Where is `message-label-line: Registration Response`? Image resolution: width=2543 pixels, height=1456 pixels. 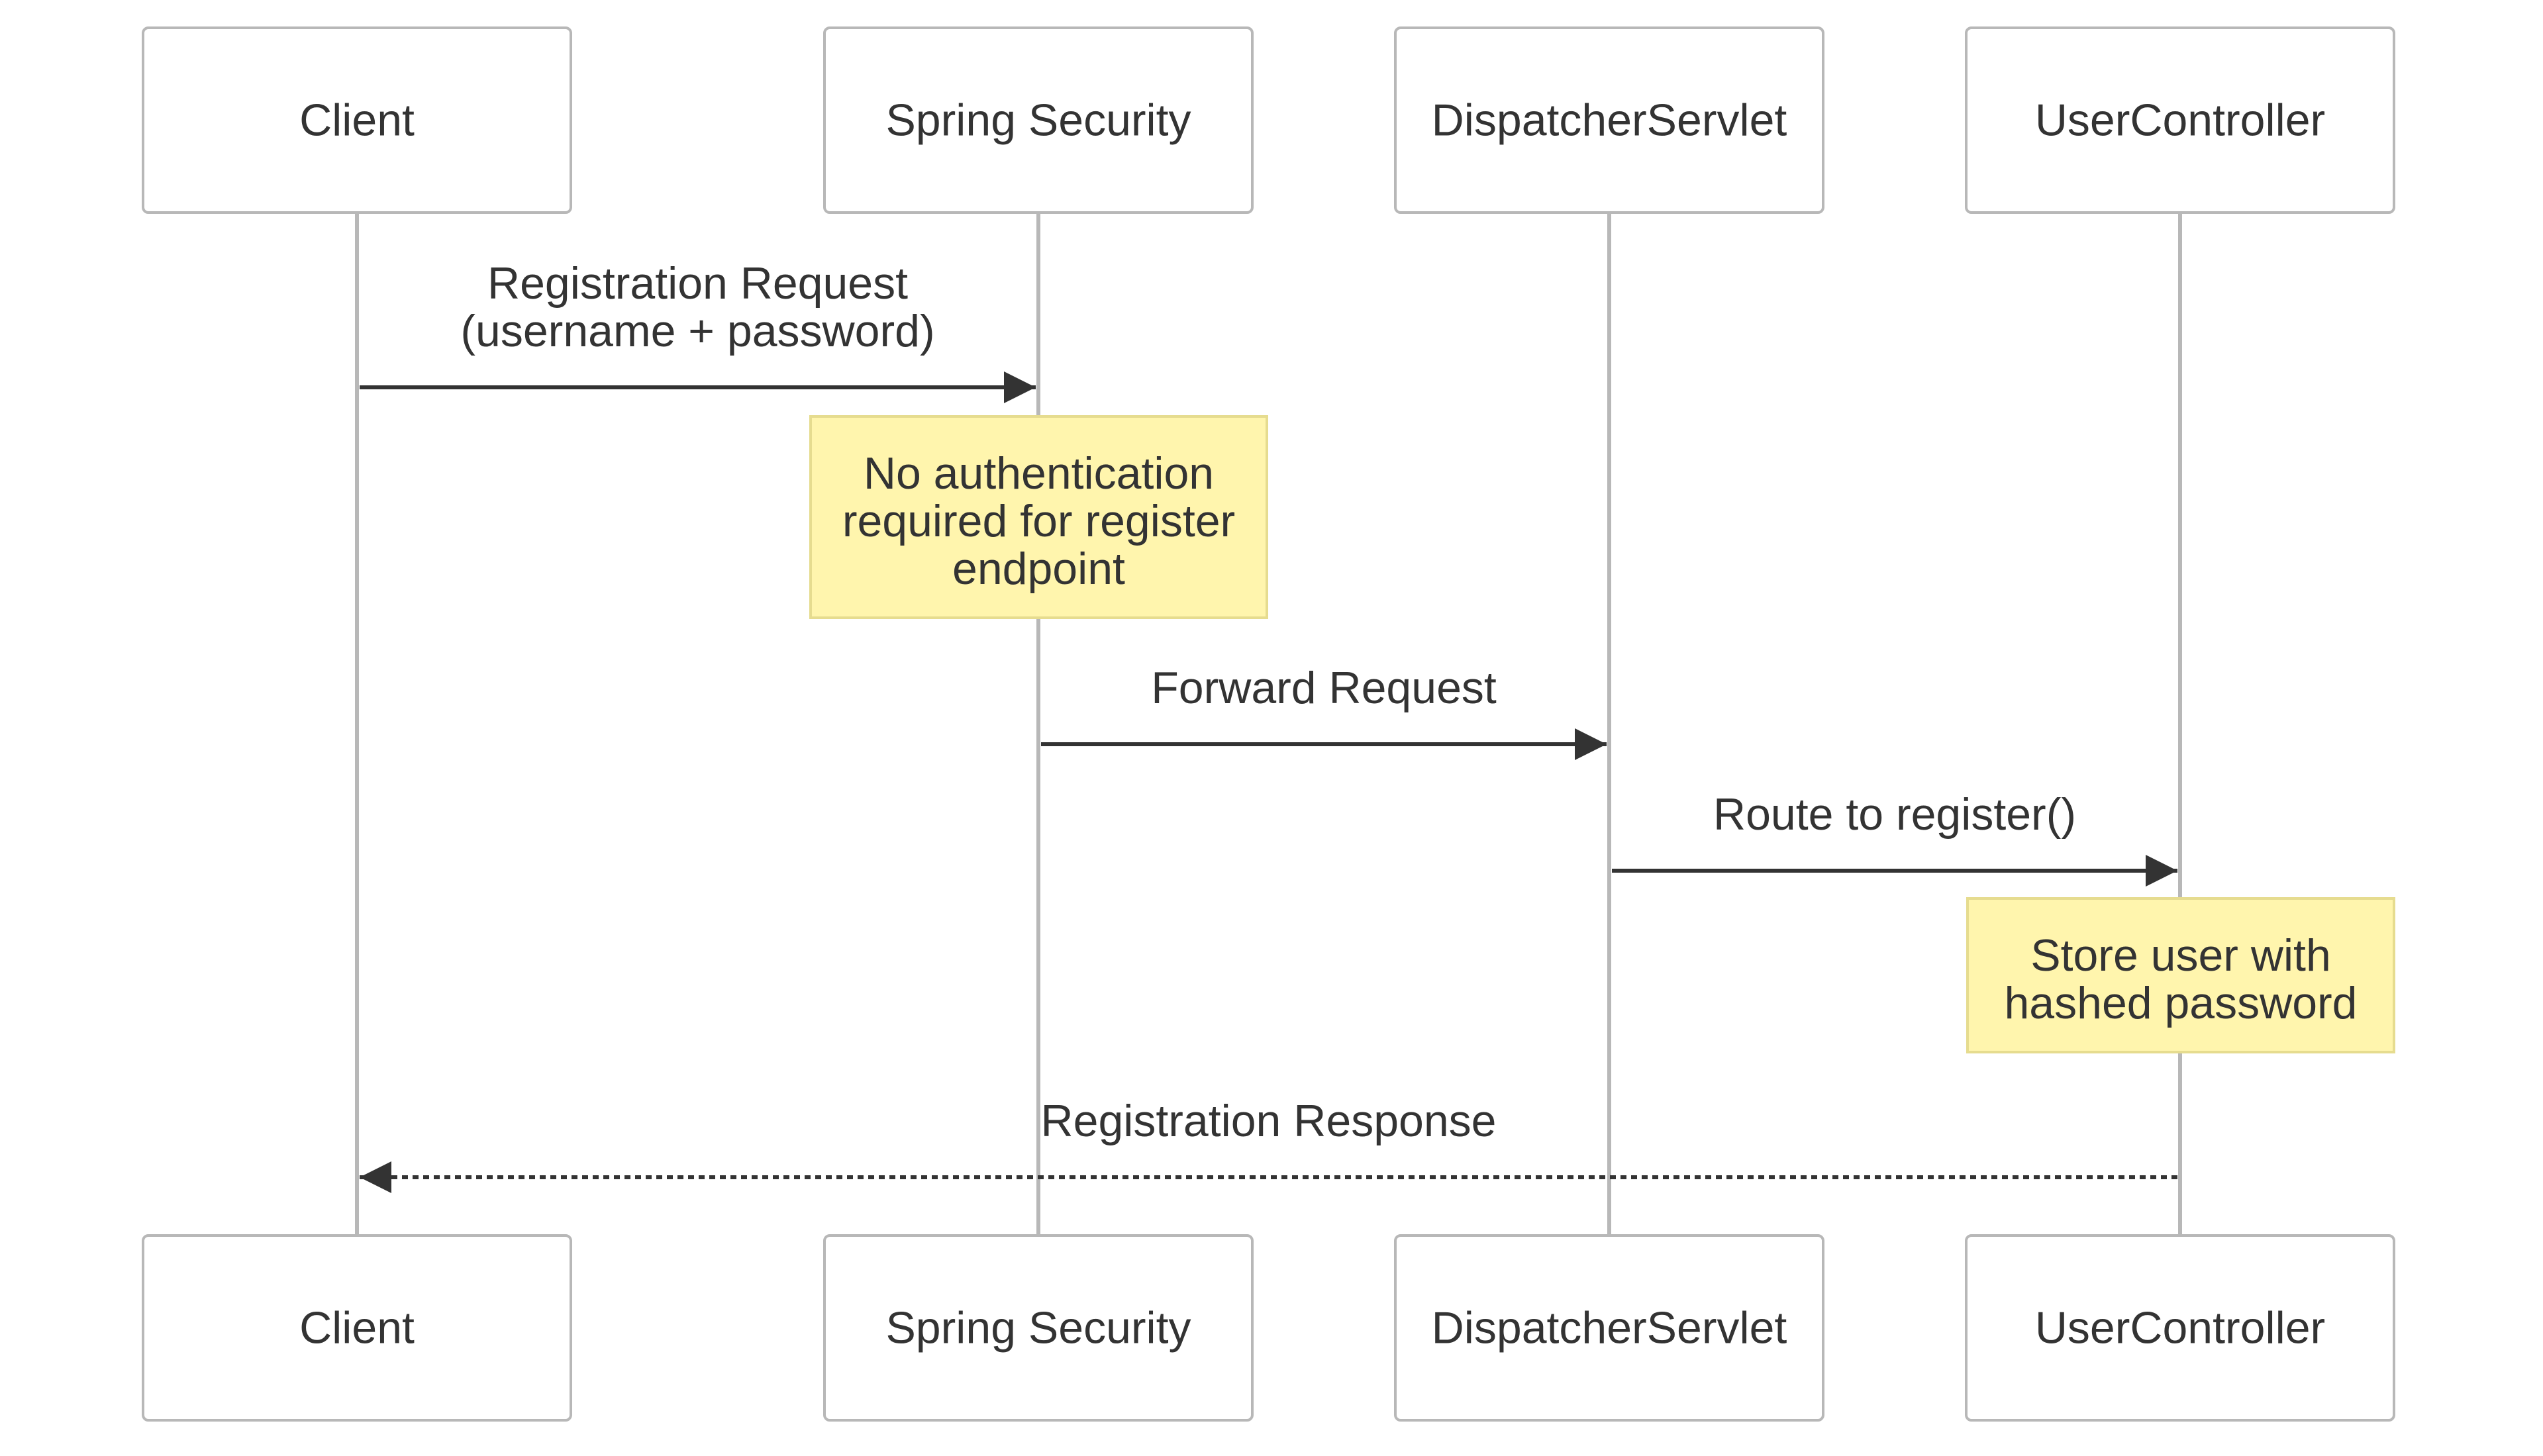
message-label-line: Registration Response is located at coordinates (1269, 1121).